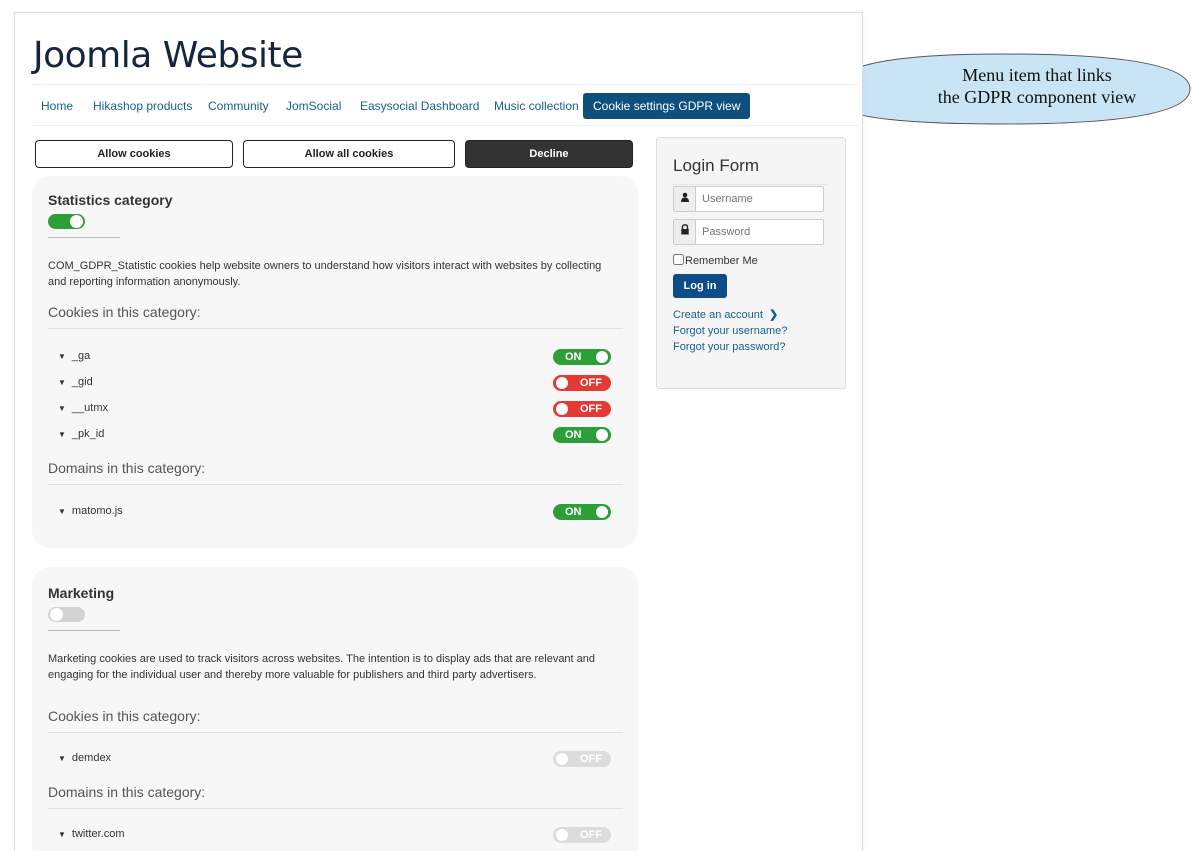 The width and height of the screenshot is (1194, 851). I want to click on login-button: Log in, so click(700, 286).